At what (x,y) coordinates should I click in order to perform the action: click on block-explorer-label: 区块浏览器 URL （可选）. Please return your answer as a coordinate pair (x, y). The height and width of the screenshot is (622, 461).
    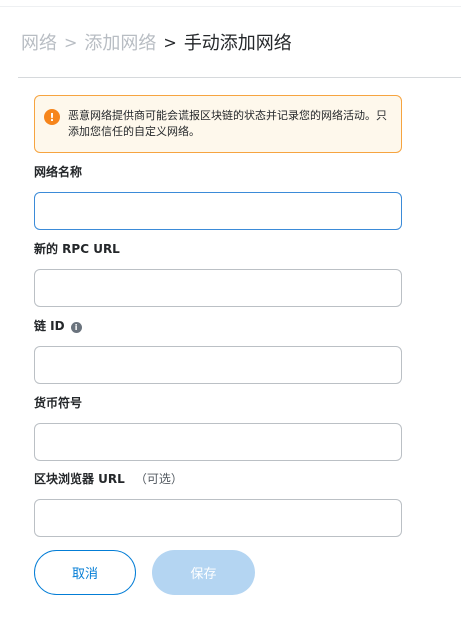
    Looking at the image, I should click on (108, 478).